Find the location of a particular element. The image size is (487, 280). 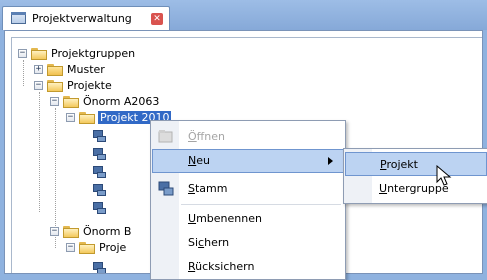

submenu-arrow-icon is located at coordinates (330, 161).